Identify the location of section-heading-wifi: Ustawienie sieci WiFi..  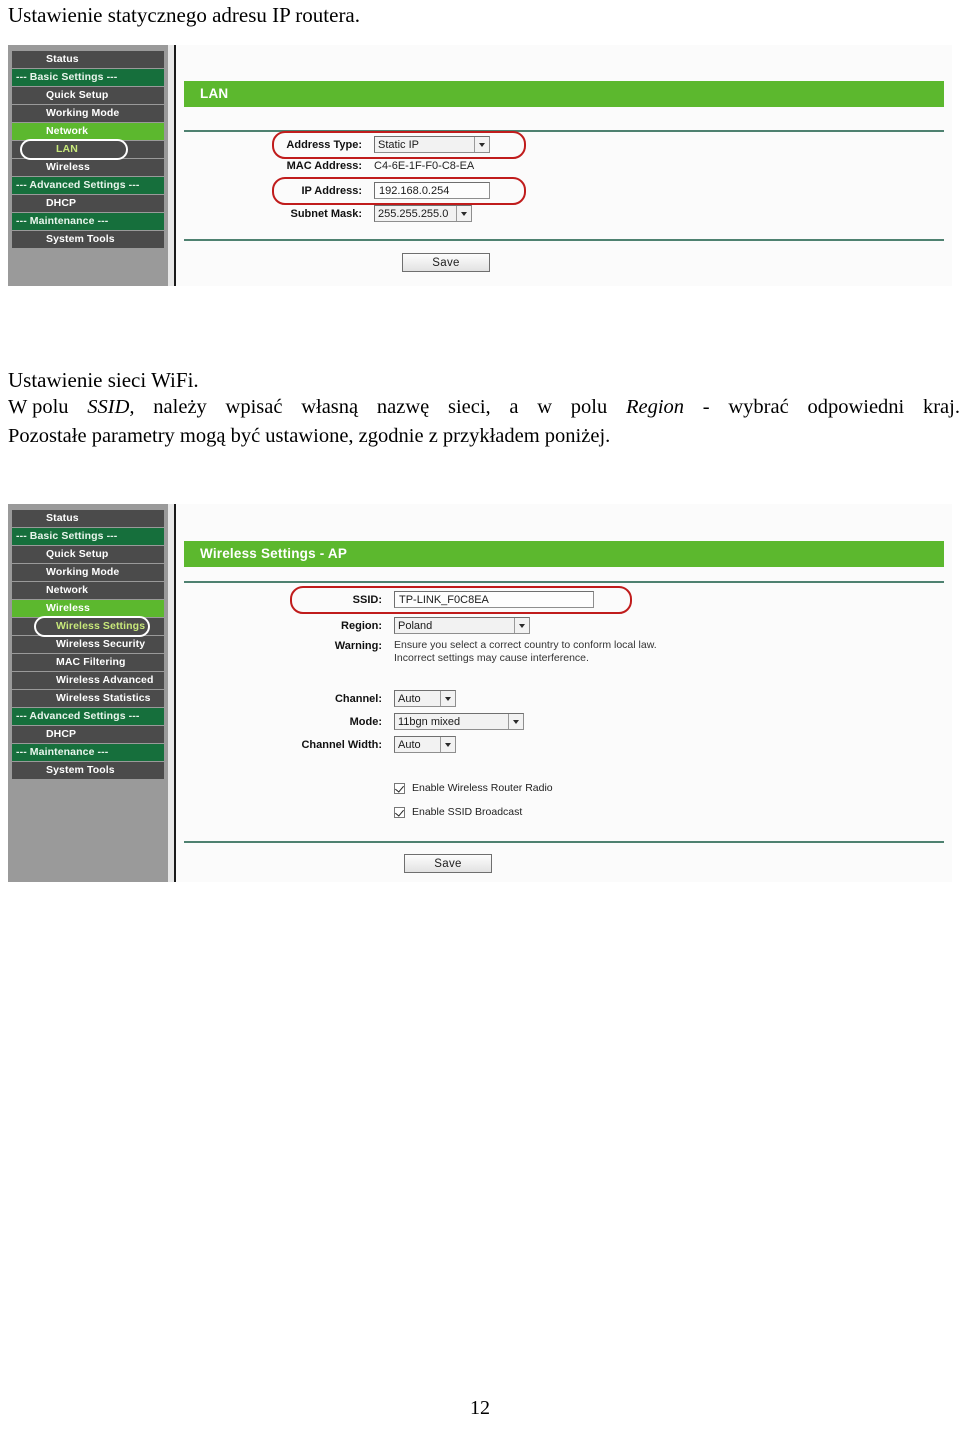
(103, 380).